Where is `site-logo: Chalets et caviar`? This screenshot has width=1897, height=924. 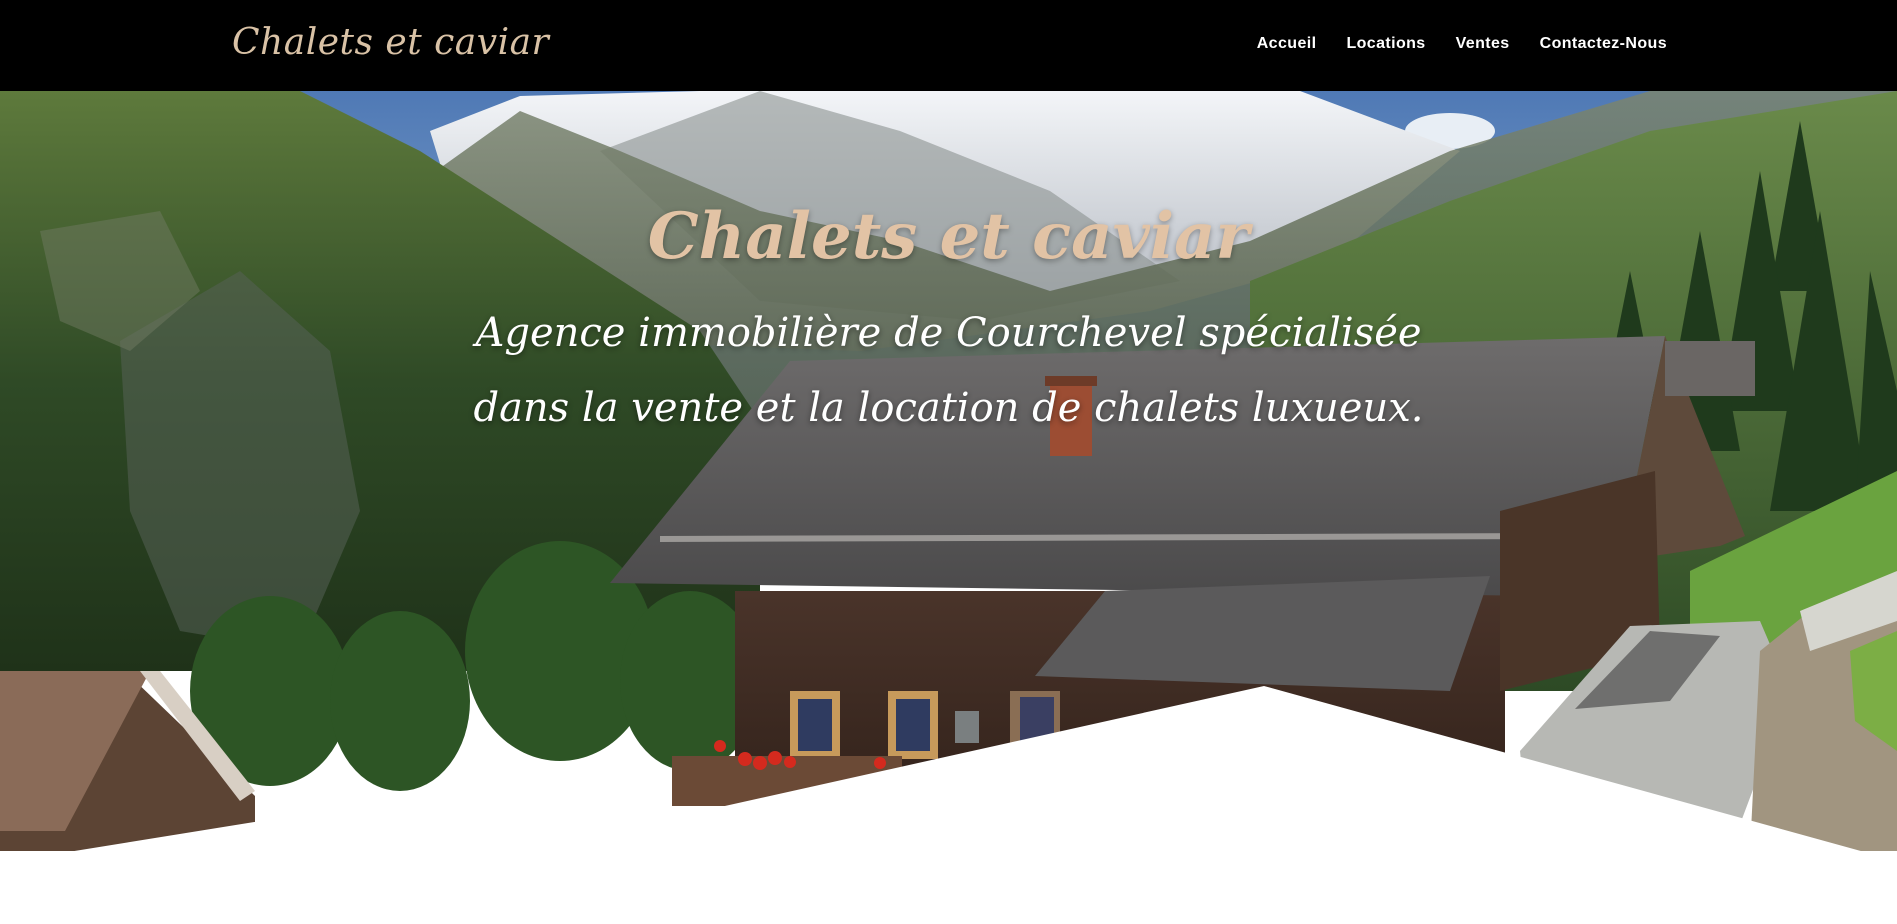 site-logo: Chalets et caviar is located at coordinates (390, 42).